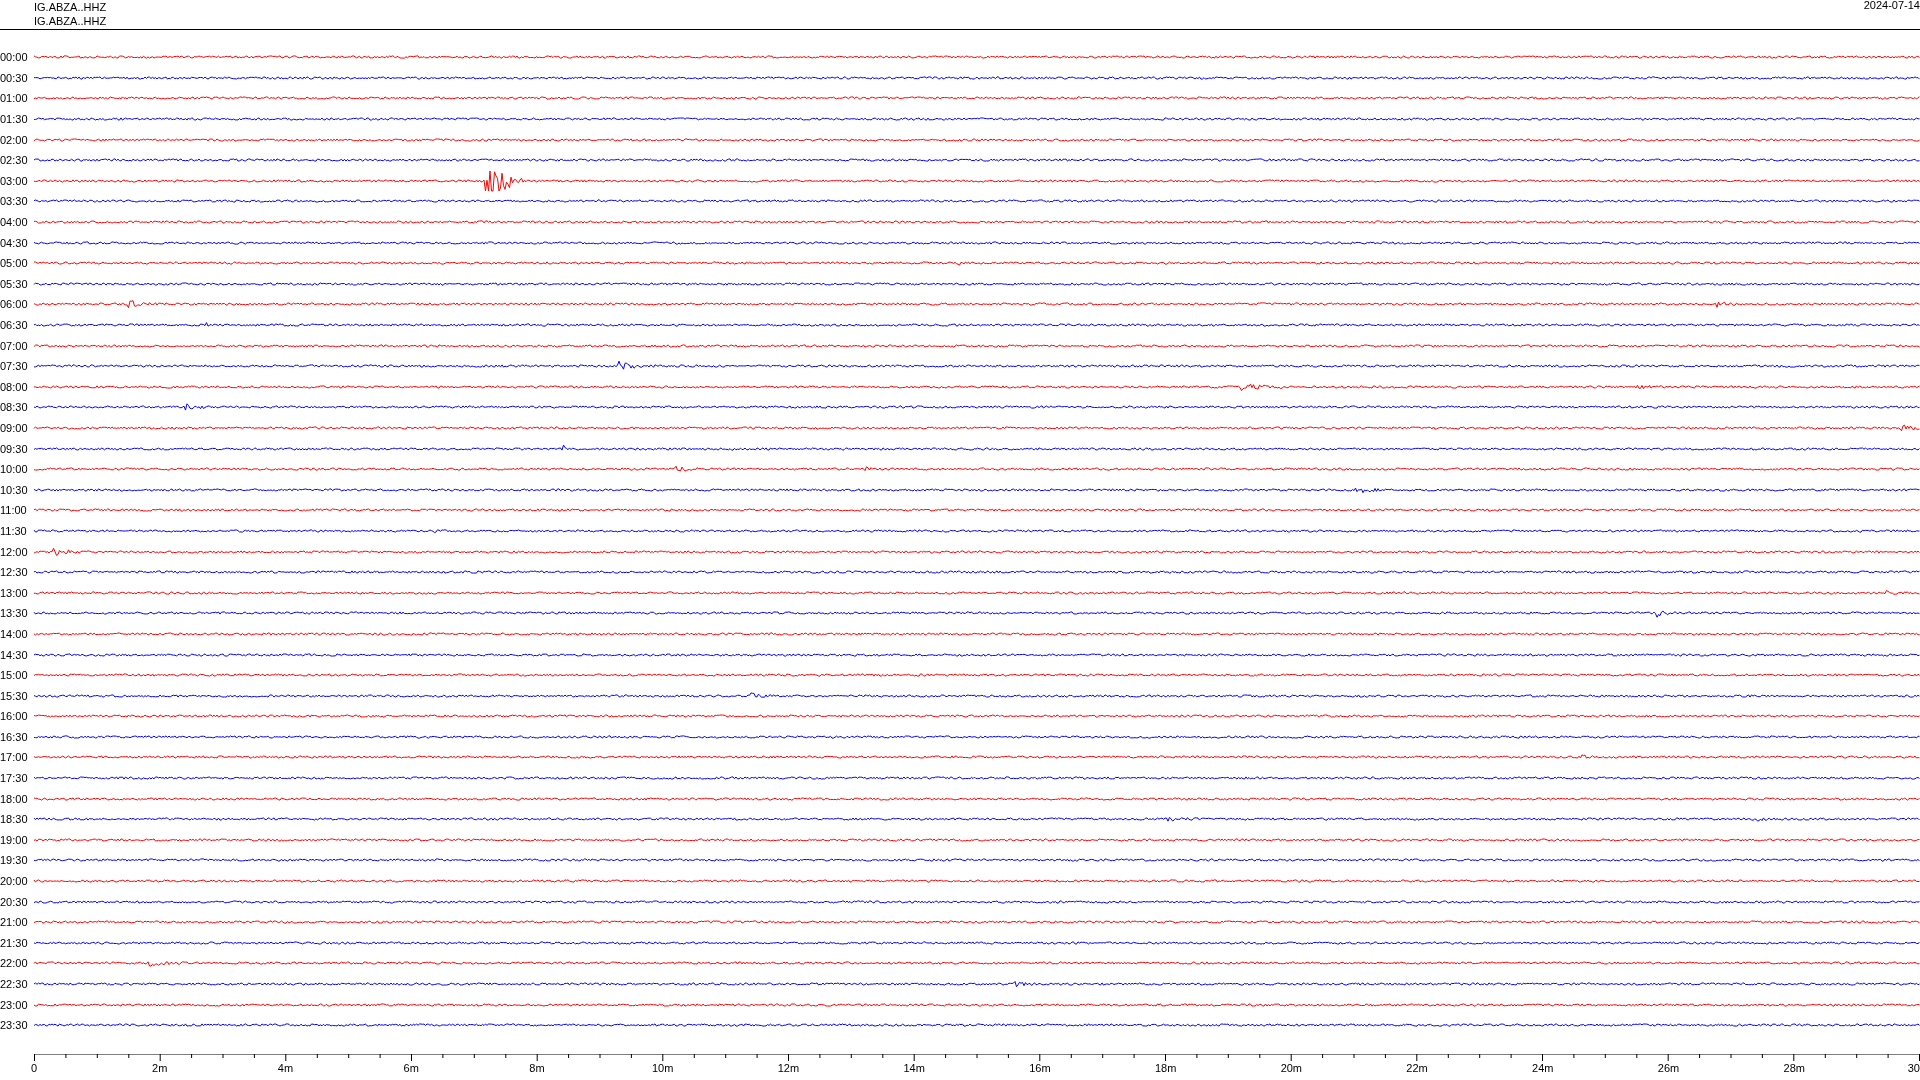  What do you see at coordinates (14, 180) in the screenshot?
I see `time-label: 03:00` at bounding box center [14, 180].